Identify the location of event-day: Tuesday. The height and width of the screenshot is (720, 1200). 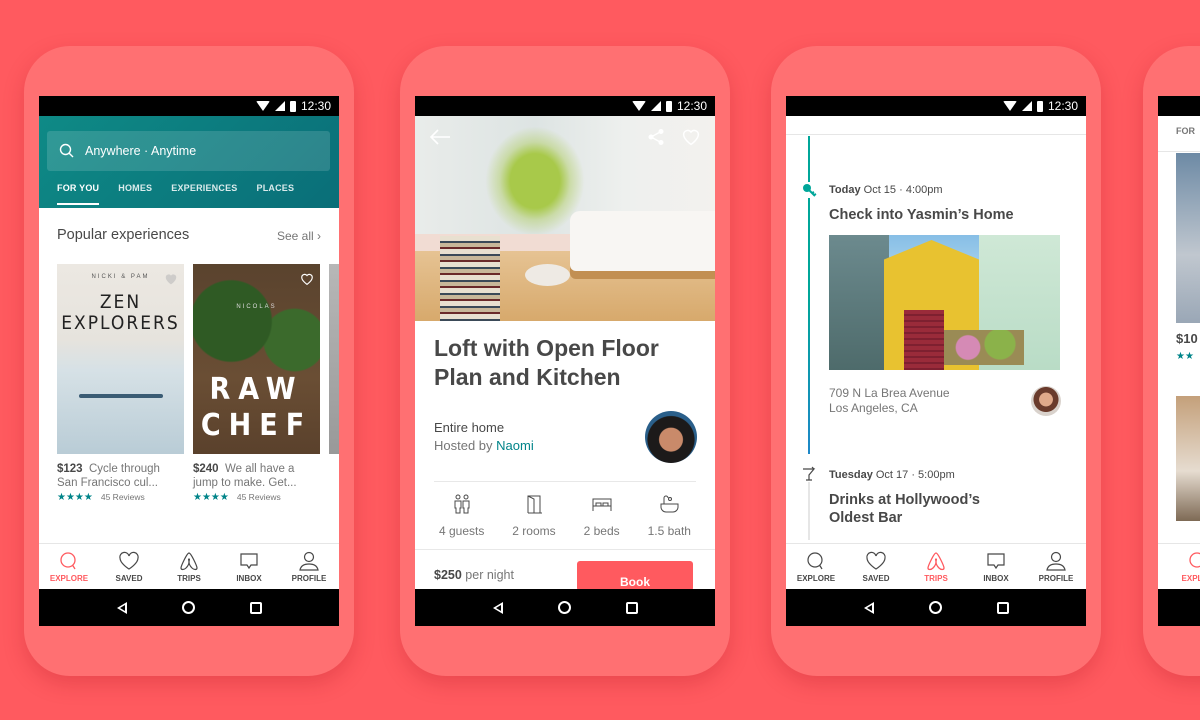
(851, 475).